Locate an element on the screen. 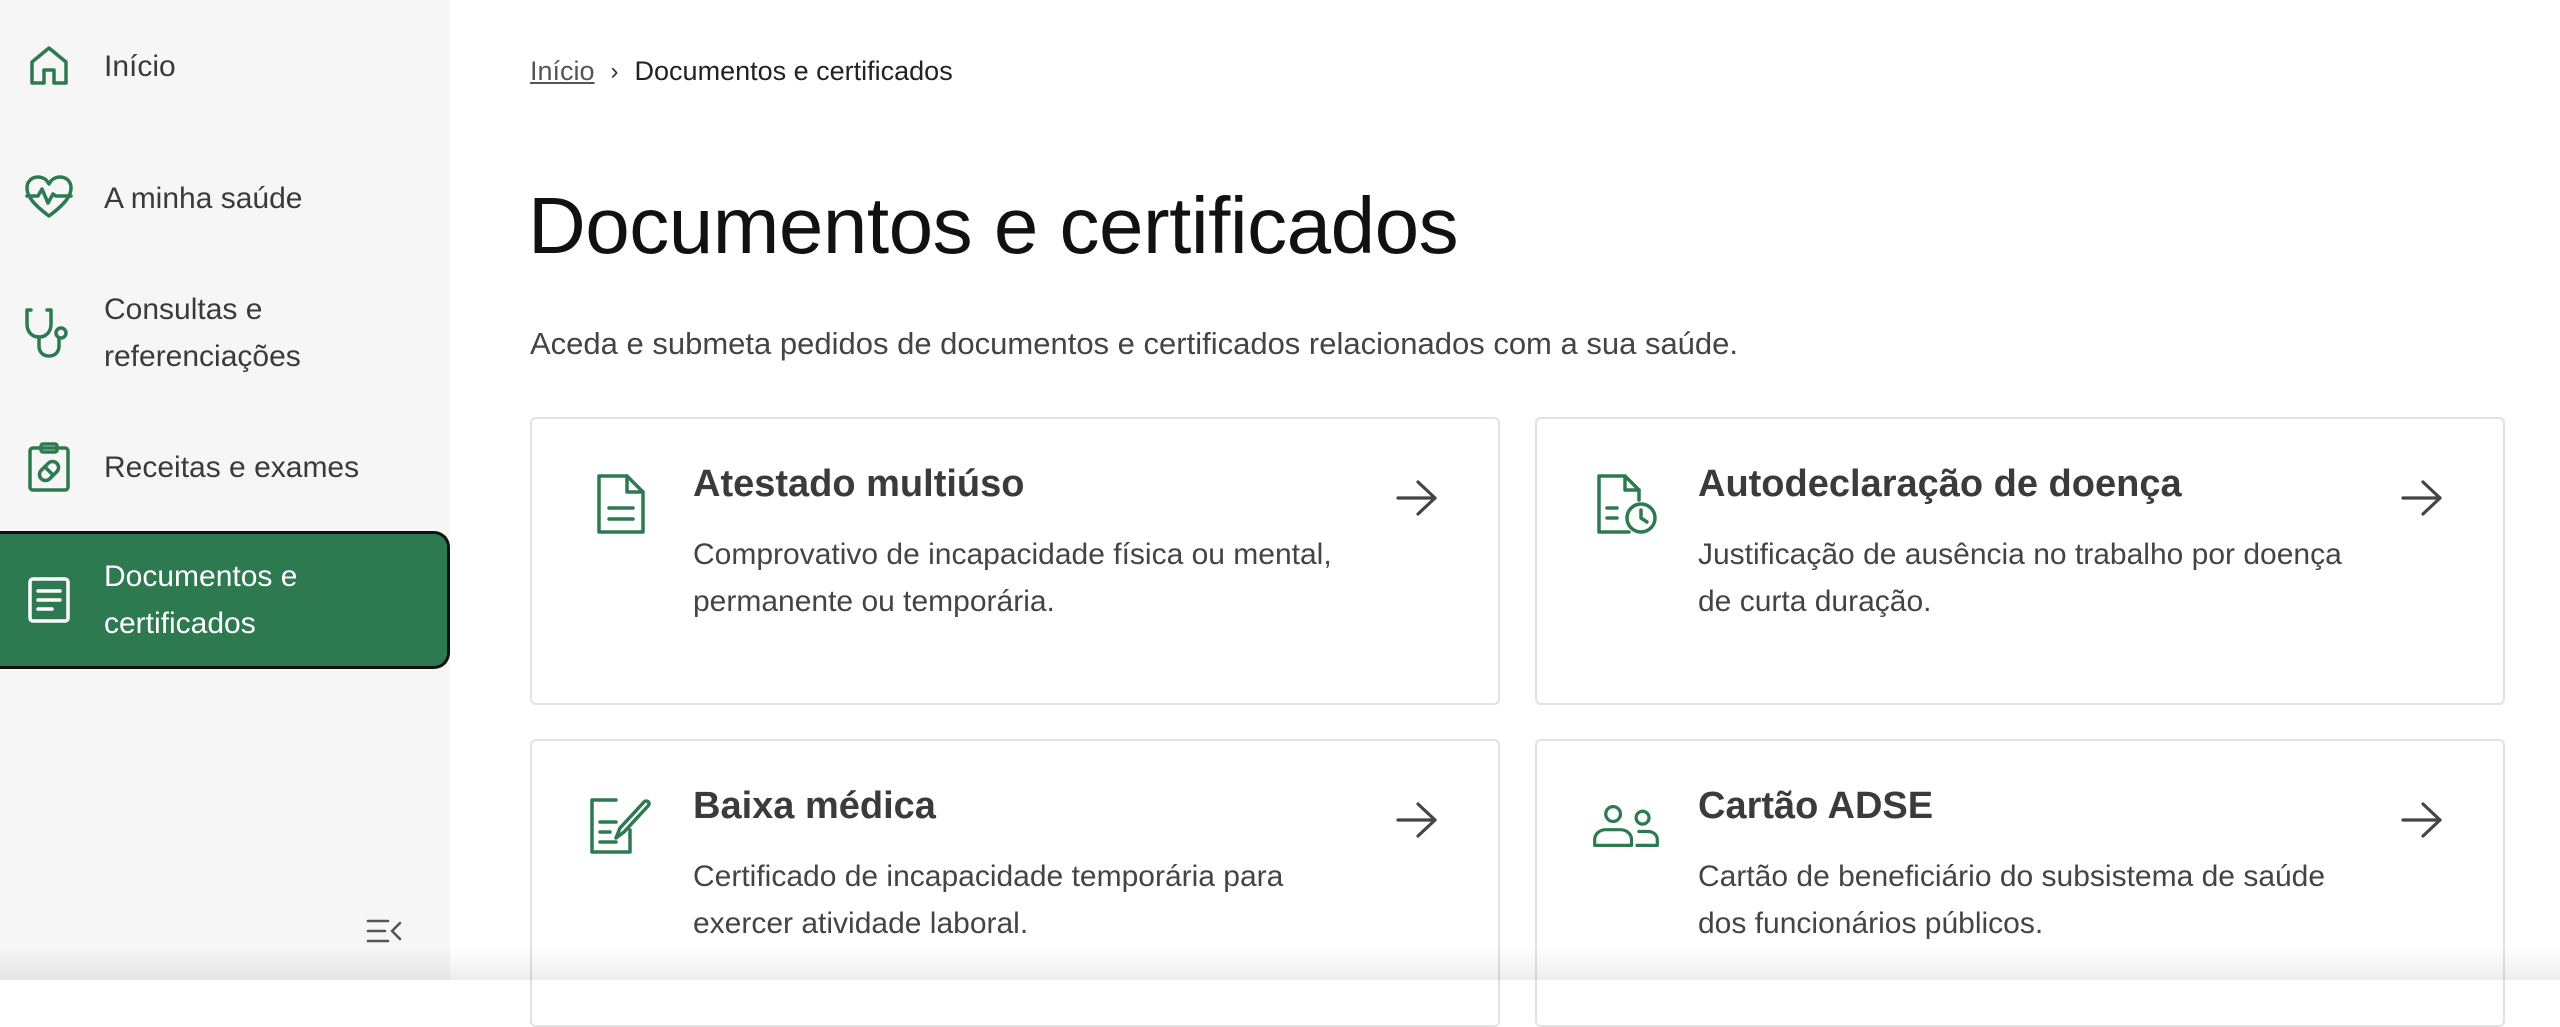 The width and height of the screenshot is (2560, 1027). document-clock-icon is located at coordinates (1626, 504).